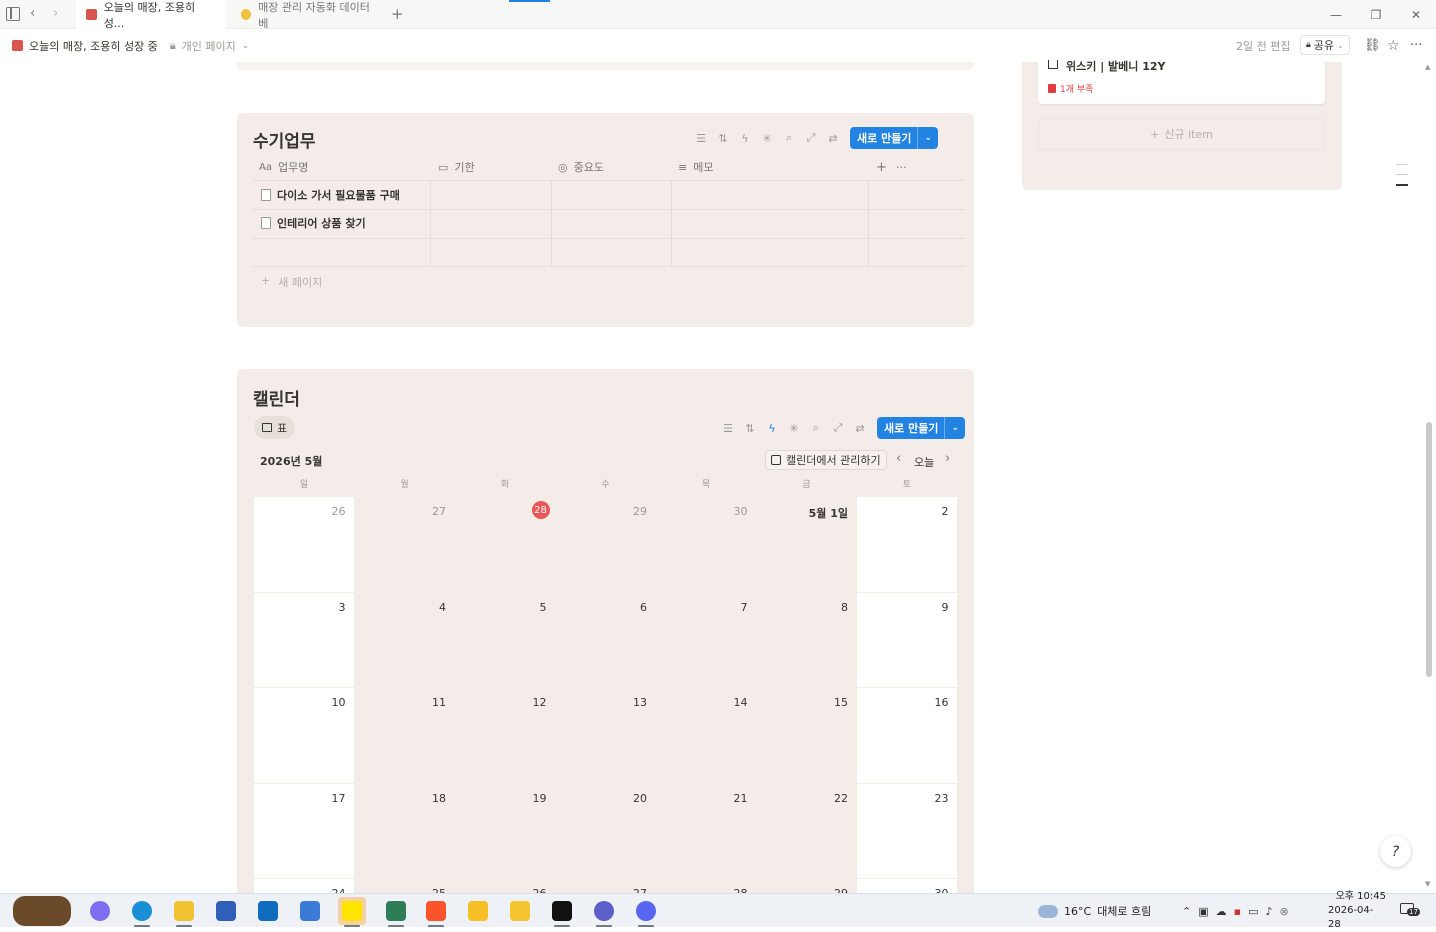  I want to click on new-item-button: + 신규 item, so click(1181, 134).